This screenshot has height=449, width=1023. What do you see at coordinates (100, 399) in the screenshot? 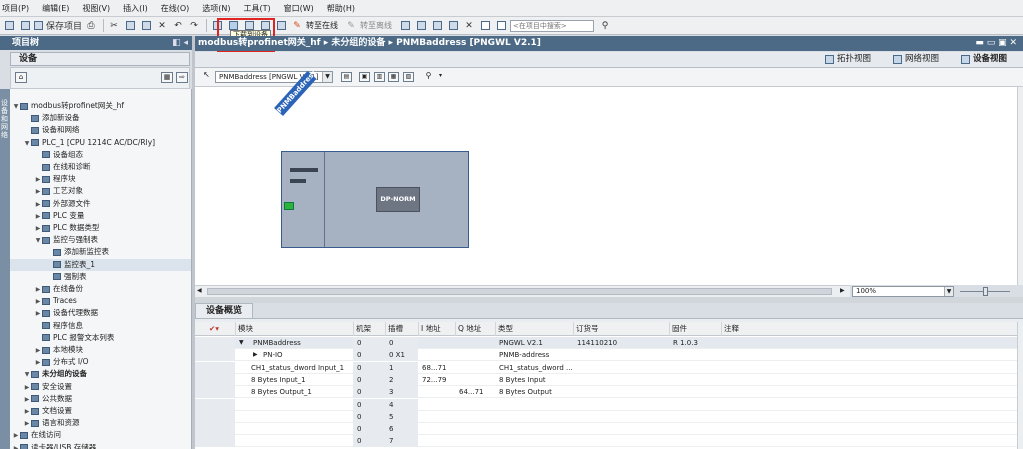
I see `tree-item: ▶ 公共数据` at bounding box center [100, 399].